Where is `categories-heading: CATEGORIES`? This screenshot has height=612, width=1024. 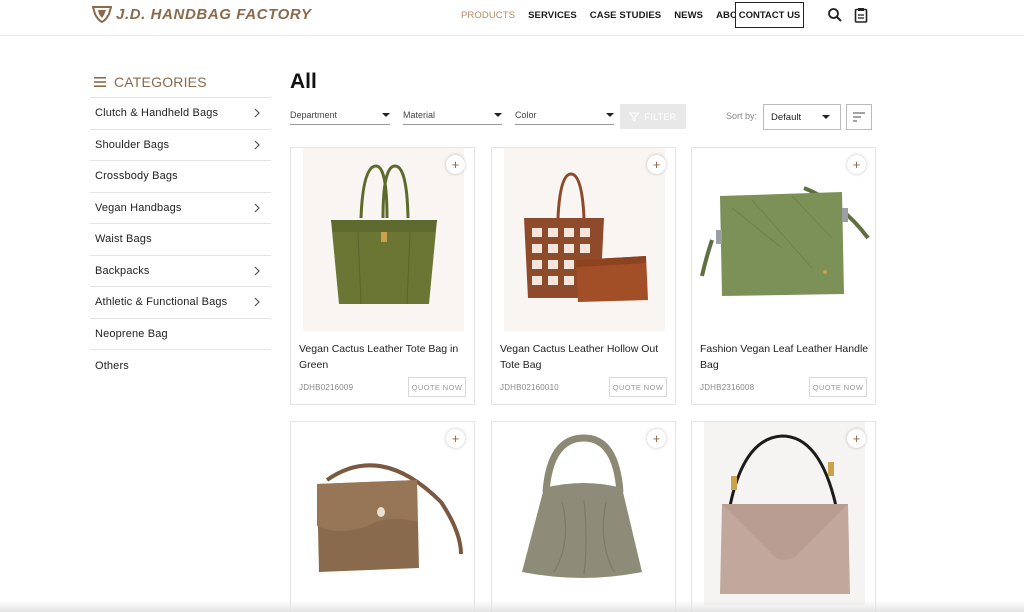 categories-heading: CATEGORIES is located at coordinates (150, 82).